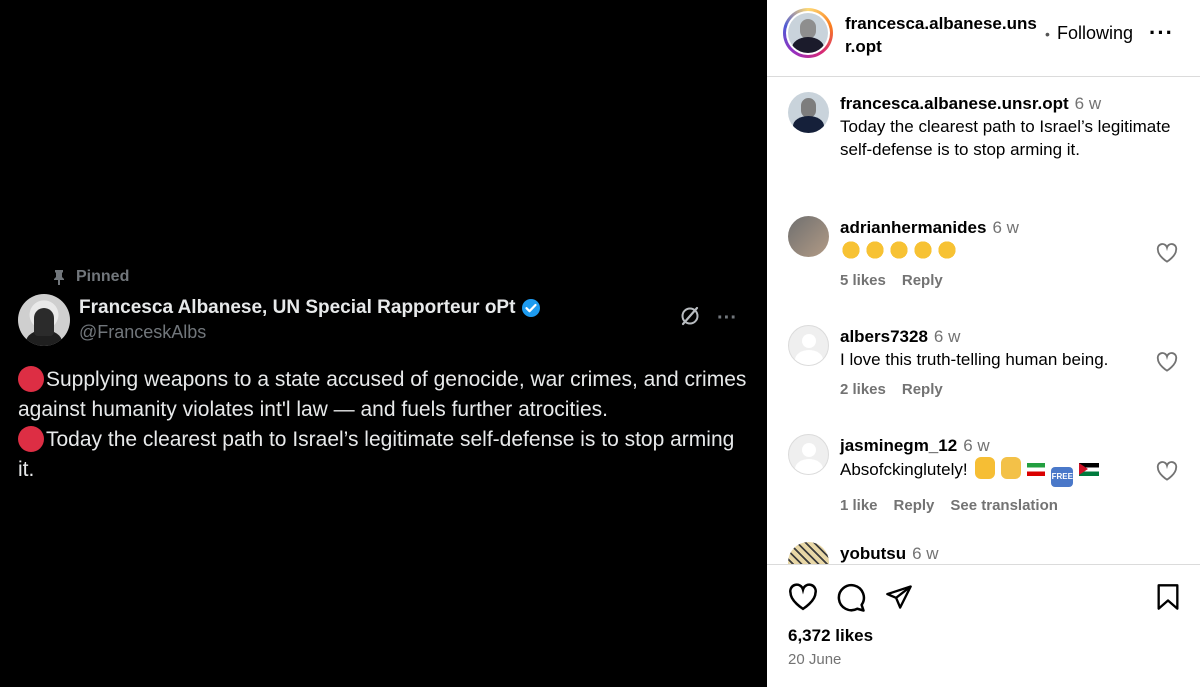  Describe the element at coordinates (983, 625) in the screenshot. I see `post-actions: 6,372 likes 20 June` at that location.